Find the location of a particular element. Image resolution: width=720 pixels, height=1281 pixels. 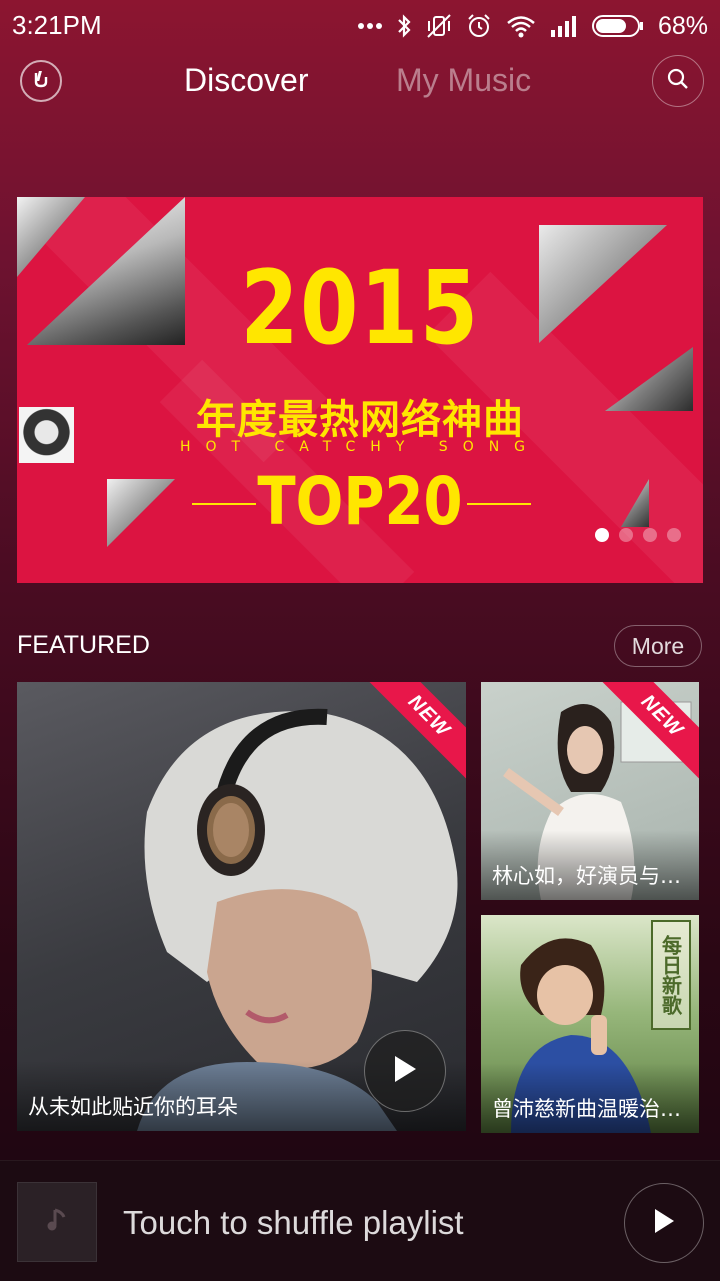

battery-percent: 68% is located at coordinates (682, 25).